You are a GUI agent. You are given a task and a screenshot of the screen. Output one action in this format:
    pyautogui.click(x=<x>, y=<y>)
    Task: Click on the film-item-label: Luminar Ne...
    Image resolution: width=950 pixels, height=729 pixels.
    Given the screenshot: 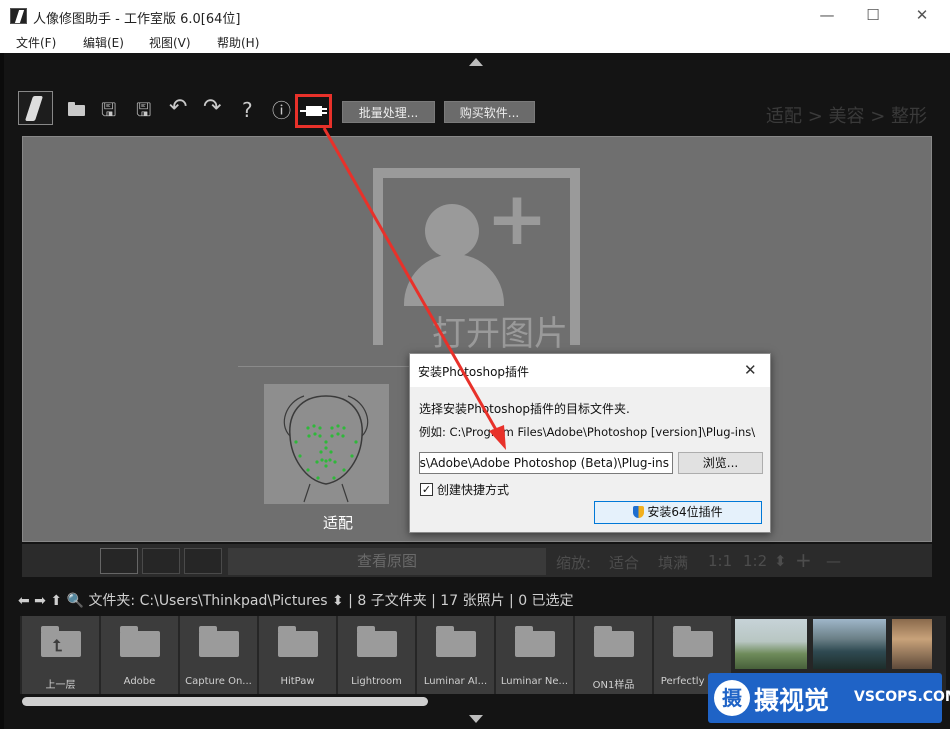 What is the action you would take?
    pyautogui.click(x=534, y=681)
    